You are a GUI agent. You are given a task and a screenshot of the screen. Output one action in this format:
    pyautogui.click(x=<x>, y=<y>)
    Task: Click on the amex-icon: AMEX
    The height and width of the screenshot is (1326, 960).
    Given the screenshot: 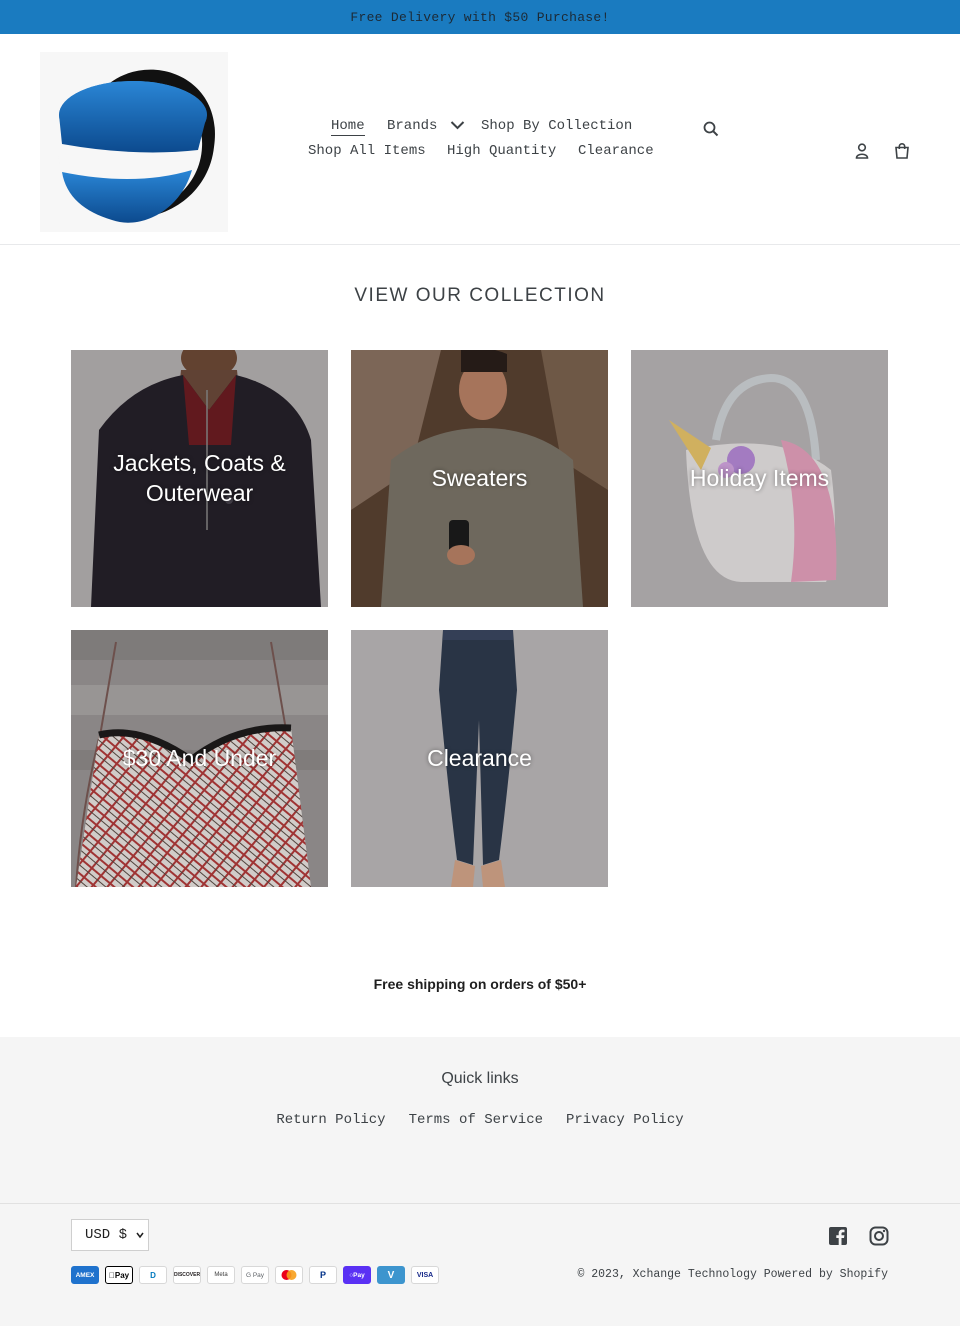 What is the action you would take?
    pyautogui.click(x=85, y=1275)
    